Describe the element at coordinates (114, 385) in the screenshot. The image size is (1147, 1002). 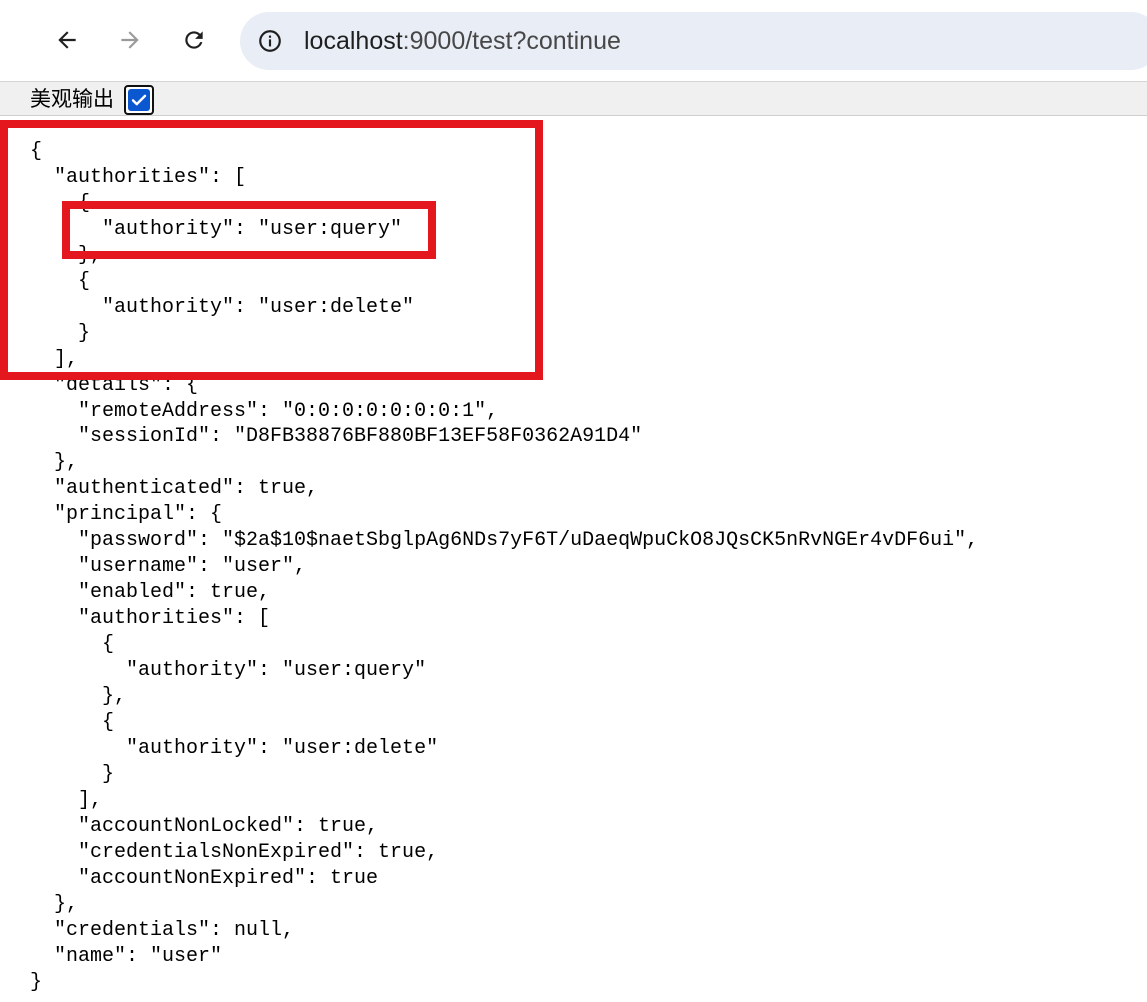
I see `json-line: "details": {` at that location.